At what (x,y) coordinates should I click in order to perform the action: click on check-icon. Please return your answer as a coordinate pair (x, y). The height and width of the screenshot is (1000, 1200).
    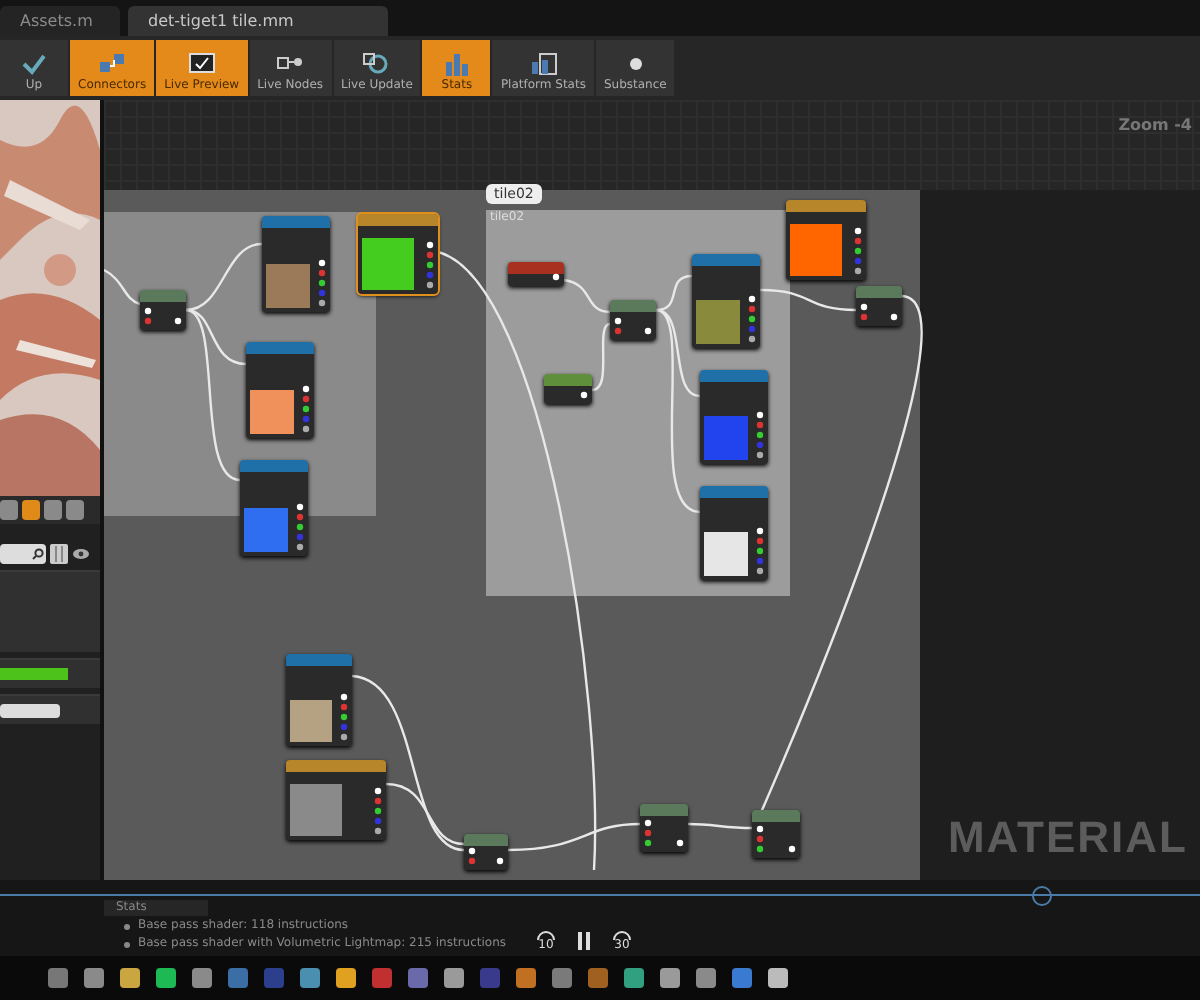
    Looking at the image, I should click on (34, 64).